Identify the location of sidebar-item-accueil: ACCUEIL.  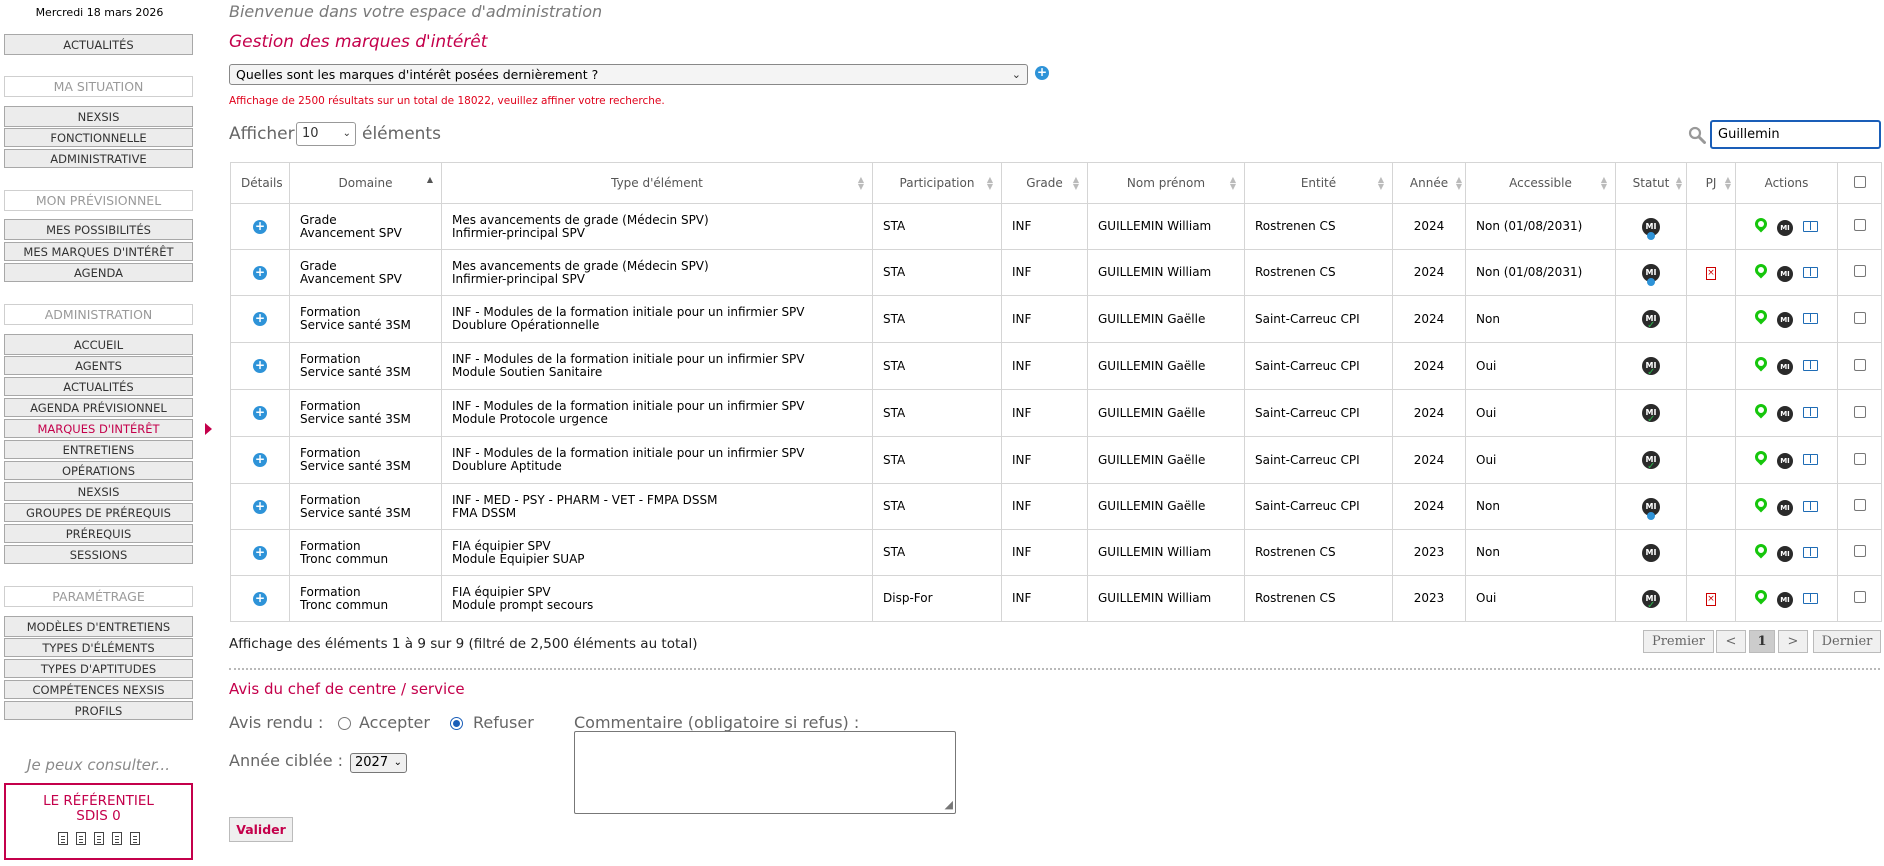
(98, 344).